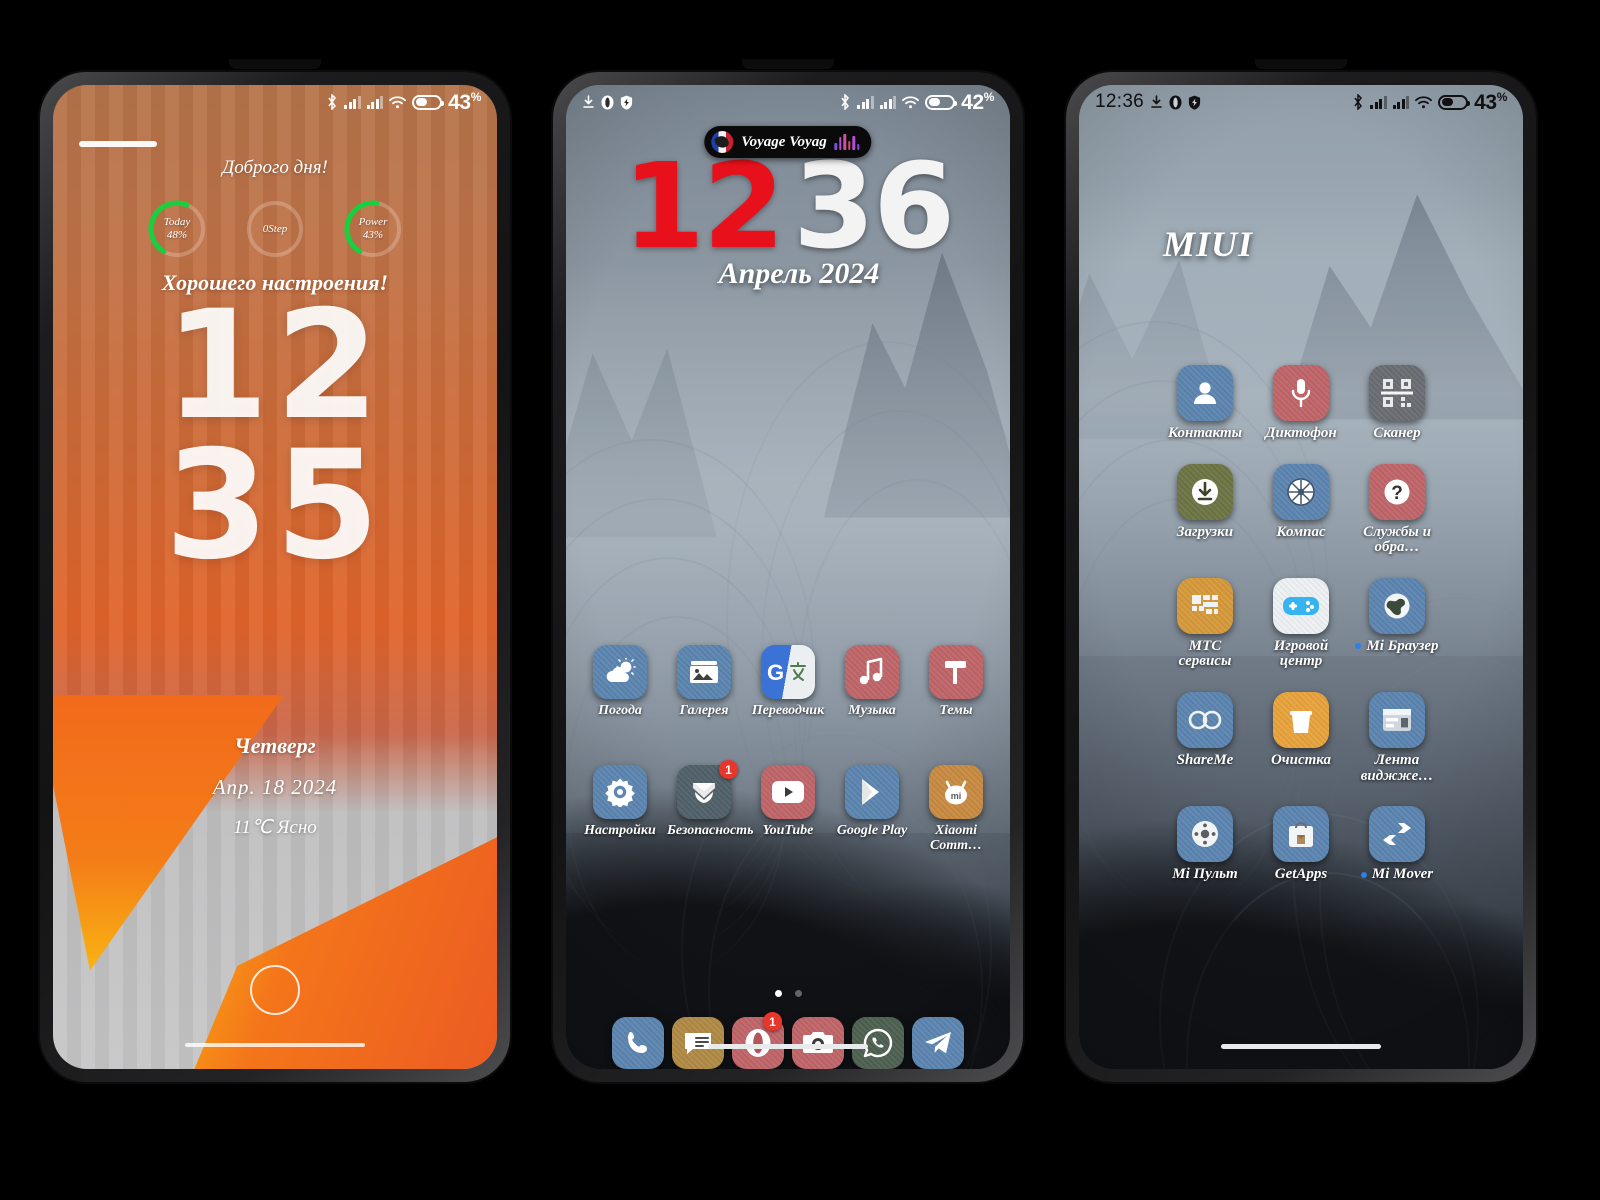 The width and height of the screenshot is (1600, 1200). I want to click on youtube-icon, so click(788, 792).